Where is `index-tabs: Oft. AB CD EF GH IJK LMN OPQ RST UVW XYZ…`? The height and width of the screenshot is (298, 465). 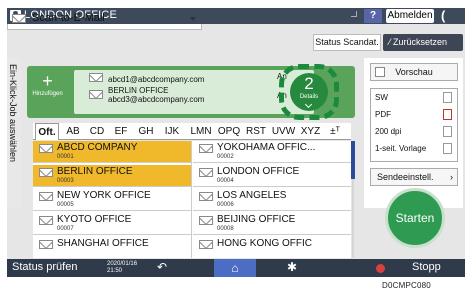
index-tabs: Oft. AB CD EF GH IJK LMN OPQ RST UVW XYZ… is located at coordinates (192, 131).